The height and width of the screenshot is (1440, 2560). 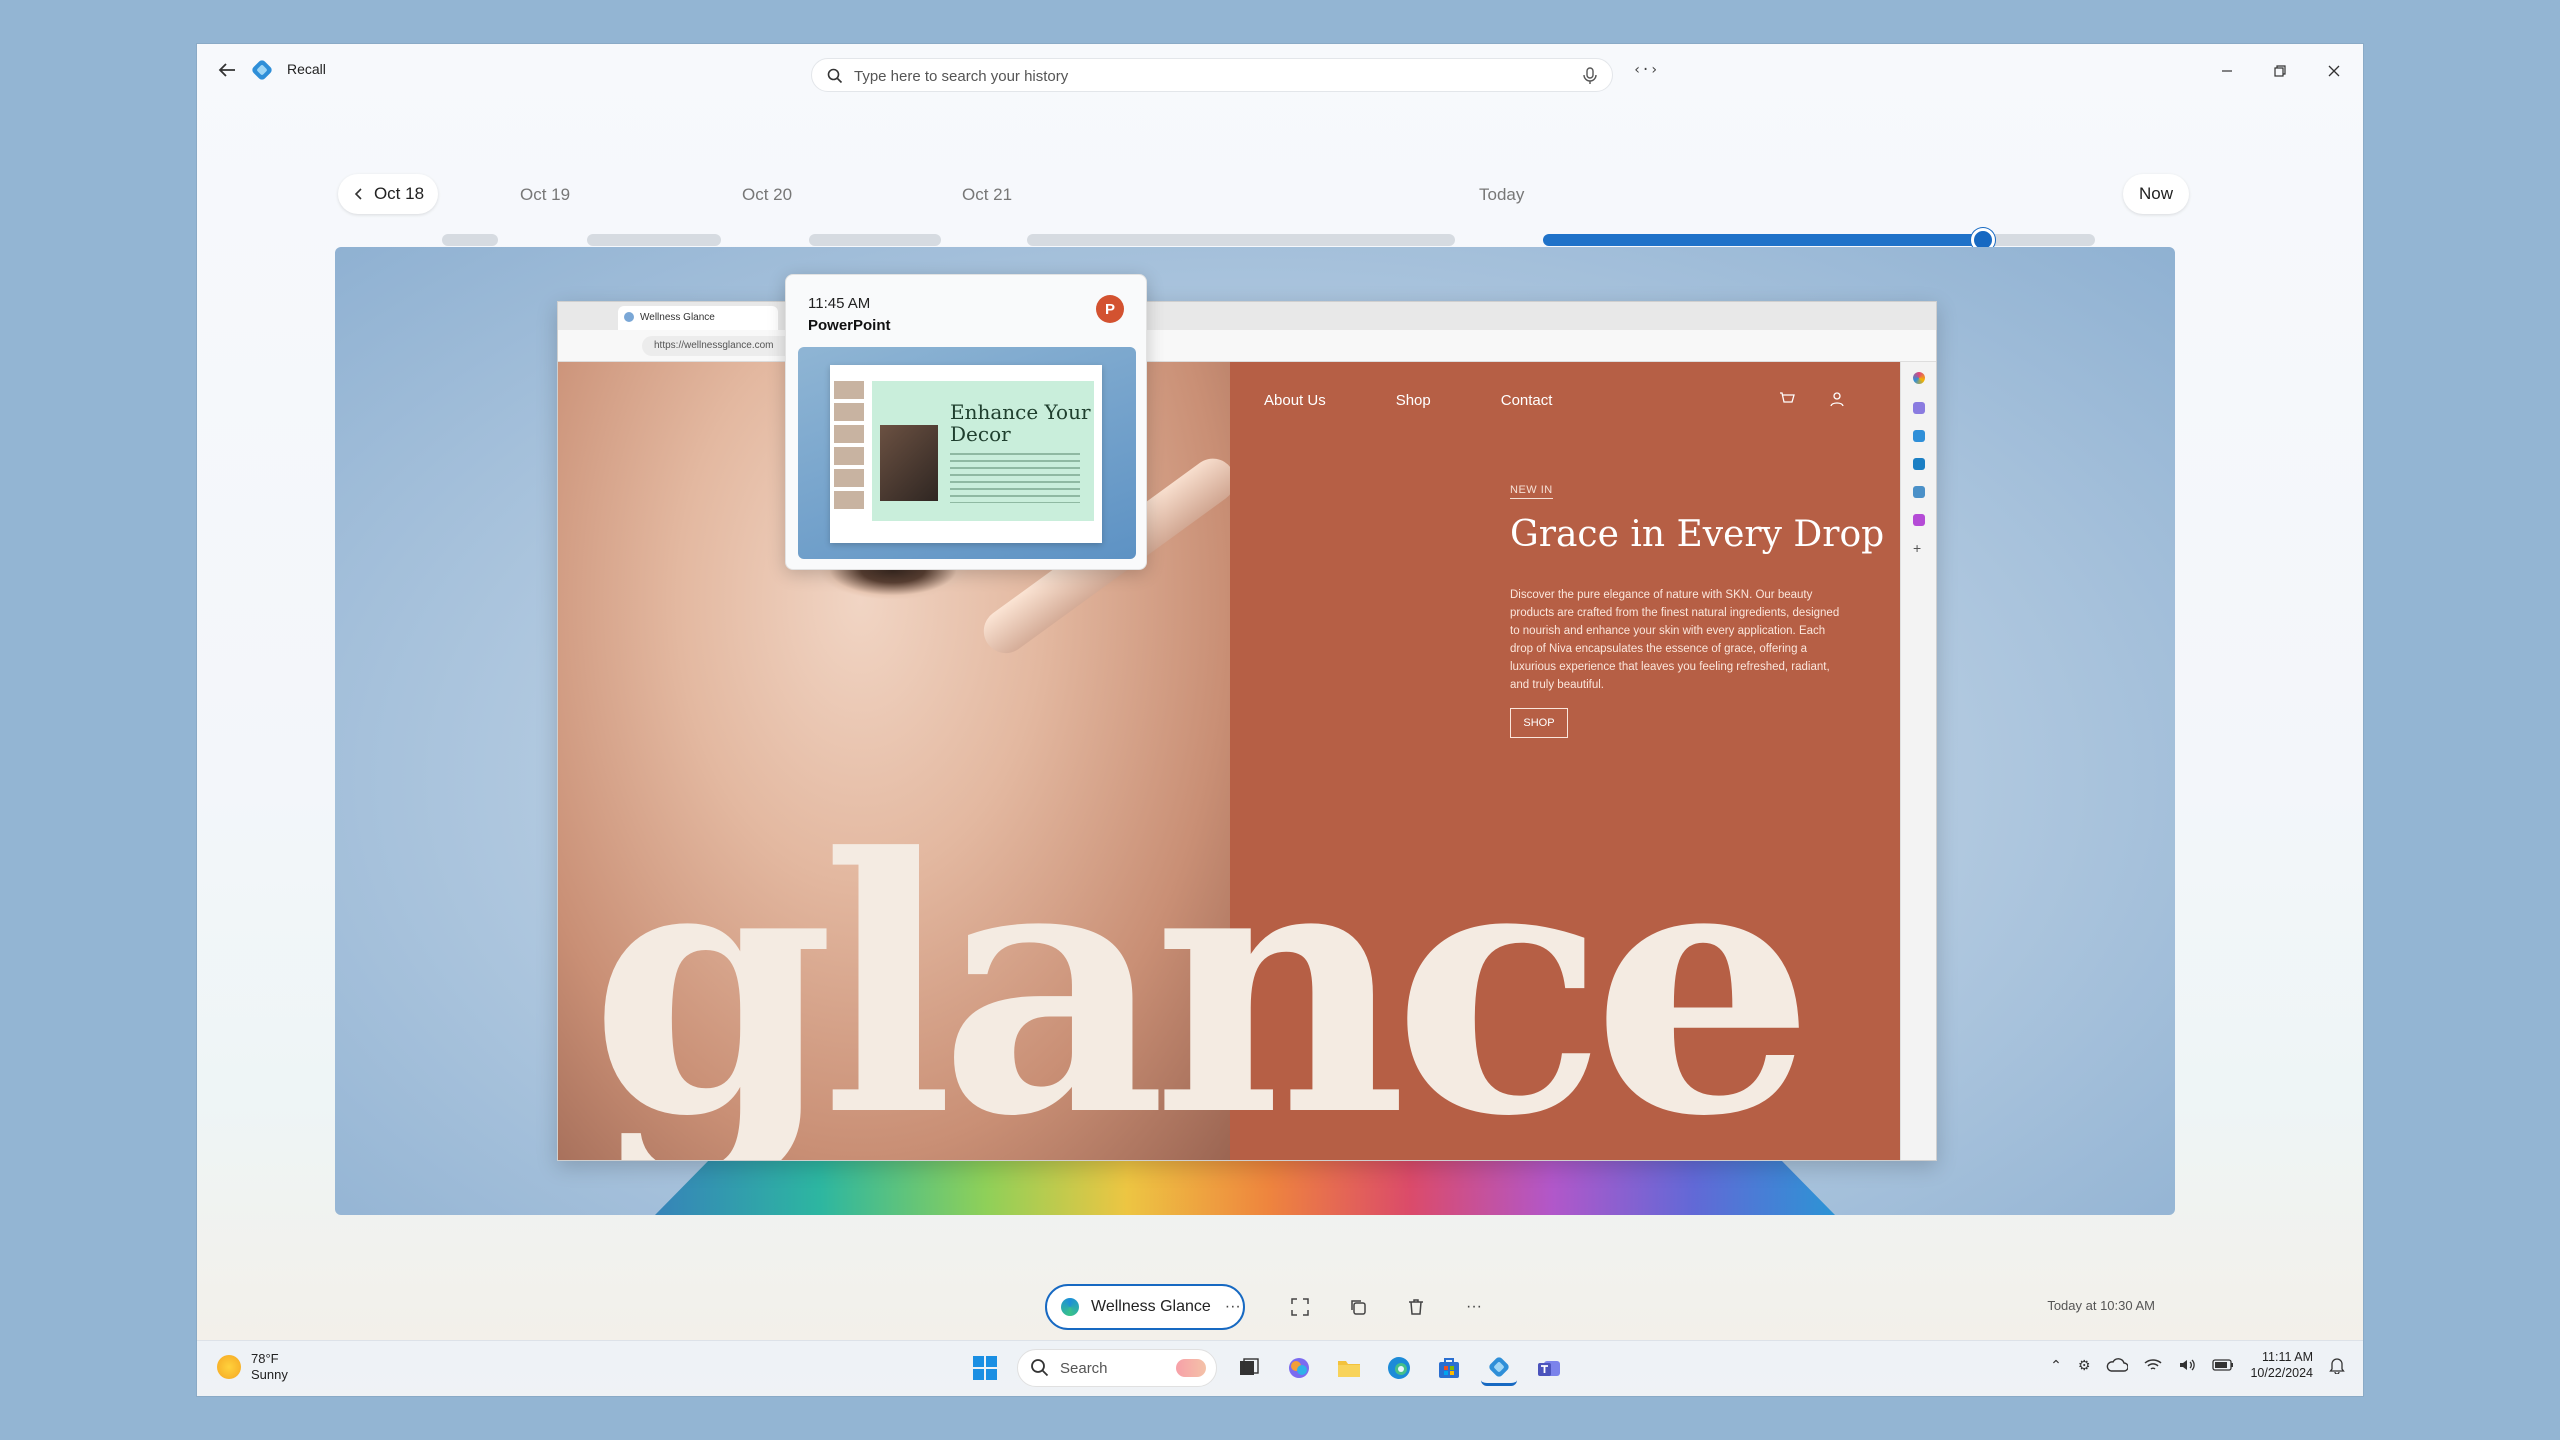 What do you see at coordinates (1295, 400) in the screenshot?
I see `nav-about: About Us` at bounding box center [1295, 400].